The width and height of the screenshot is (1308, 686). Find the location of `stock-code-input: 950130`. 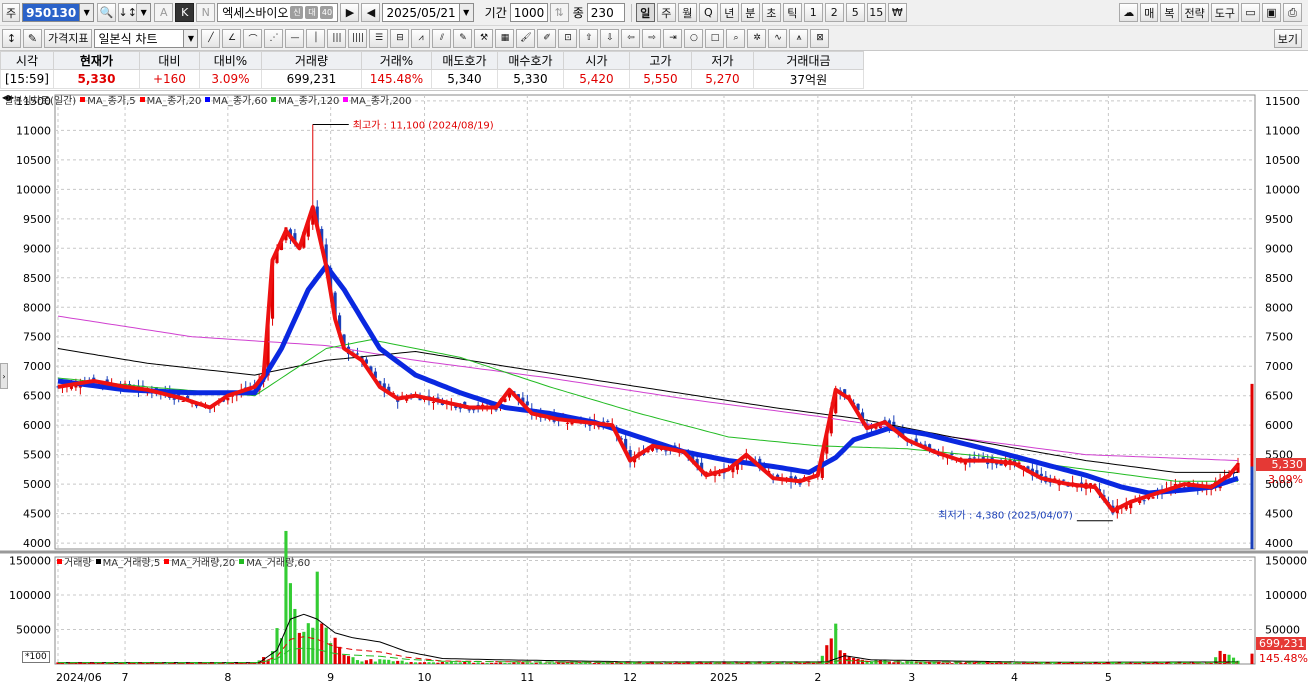

stock-code-input: 950130 is located at coordinates (51, 12).